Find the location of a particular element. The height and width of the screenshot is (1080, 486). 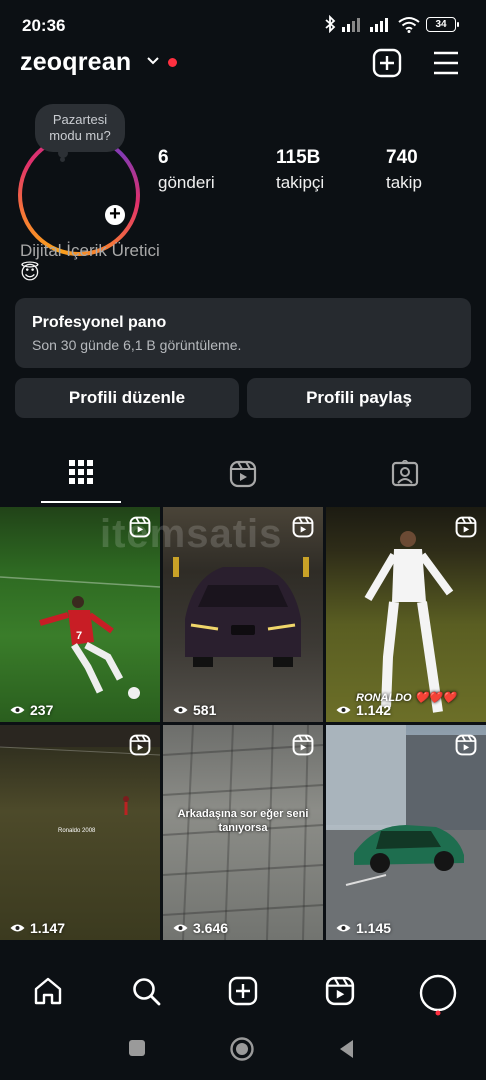

home-icon is located at coordinates (48, 991).